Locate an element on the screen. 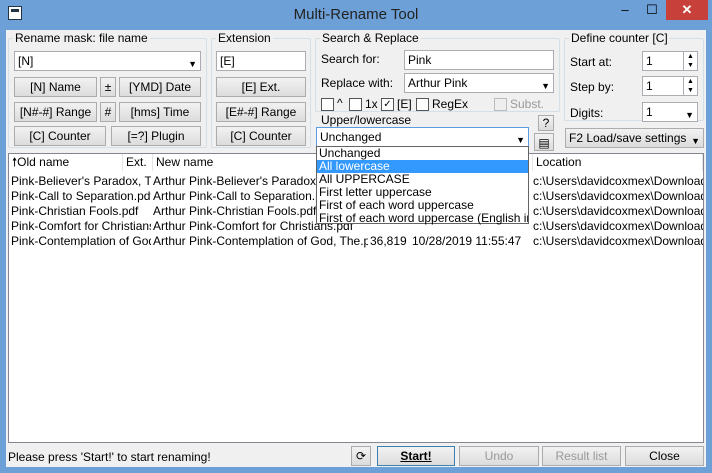 This screenshot has width=712, height=473. date-placeholder-button: [YMD] Date is located at coordinates (160, 87).